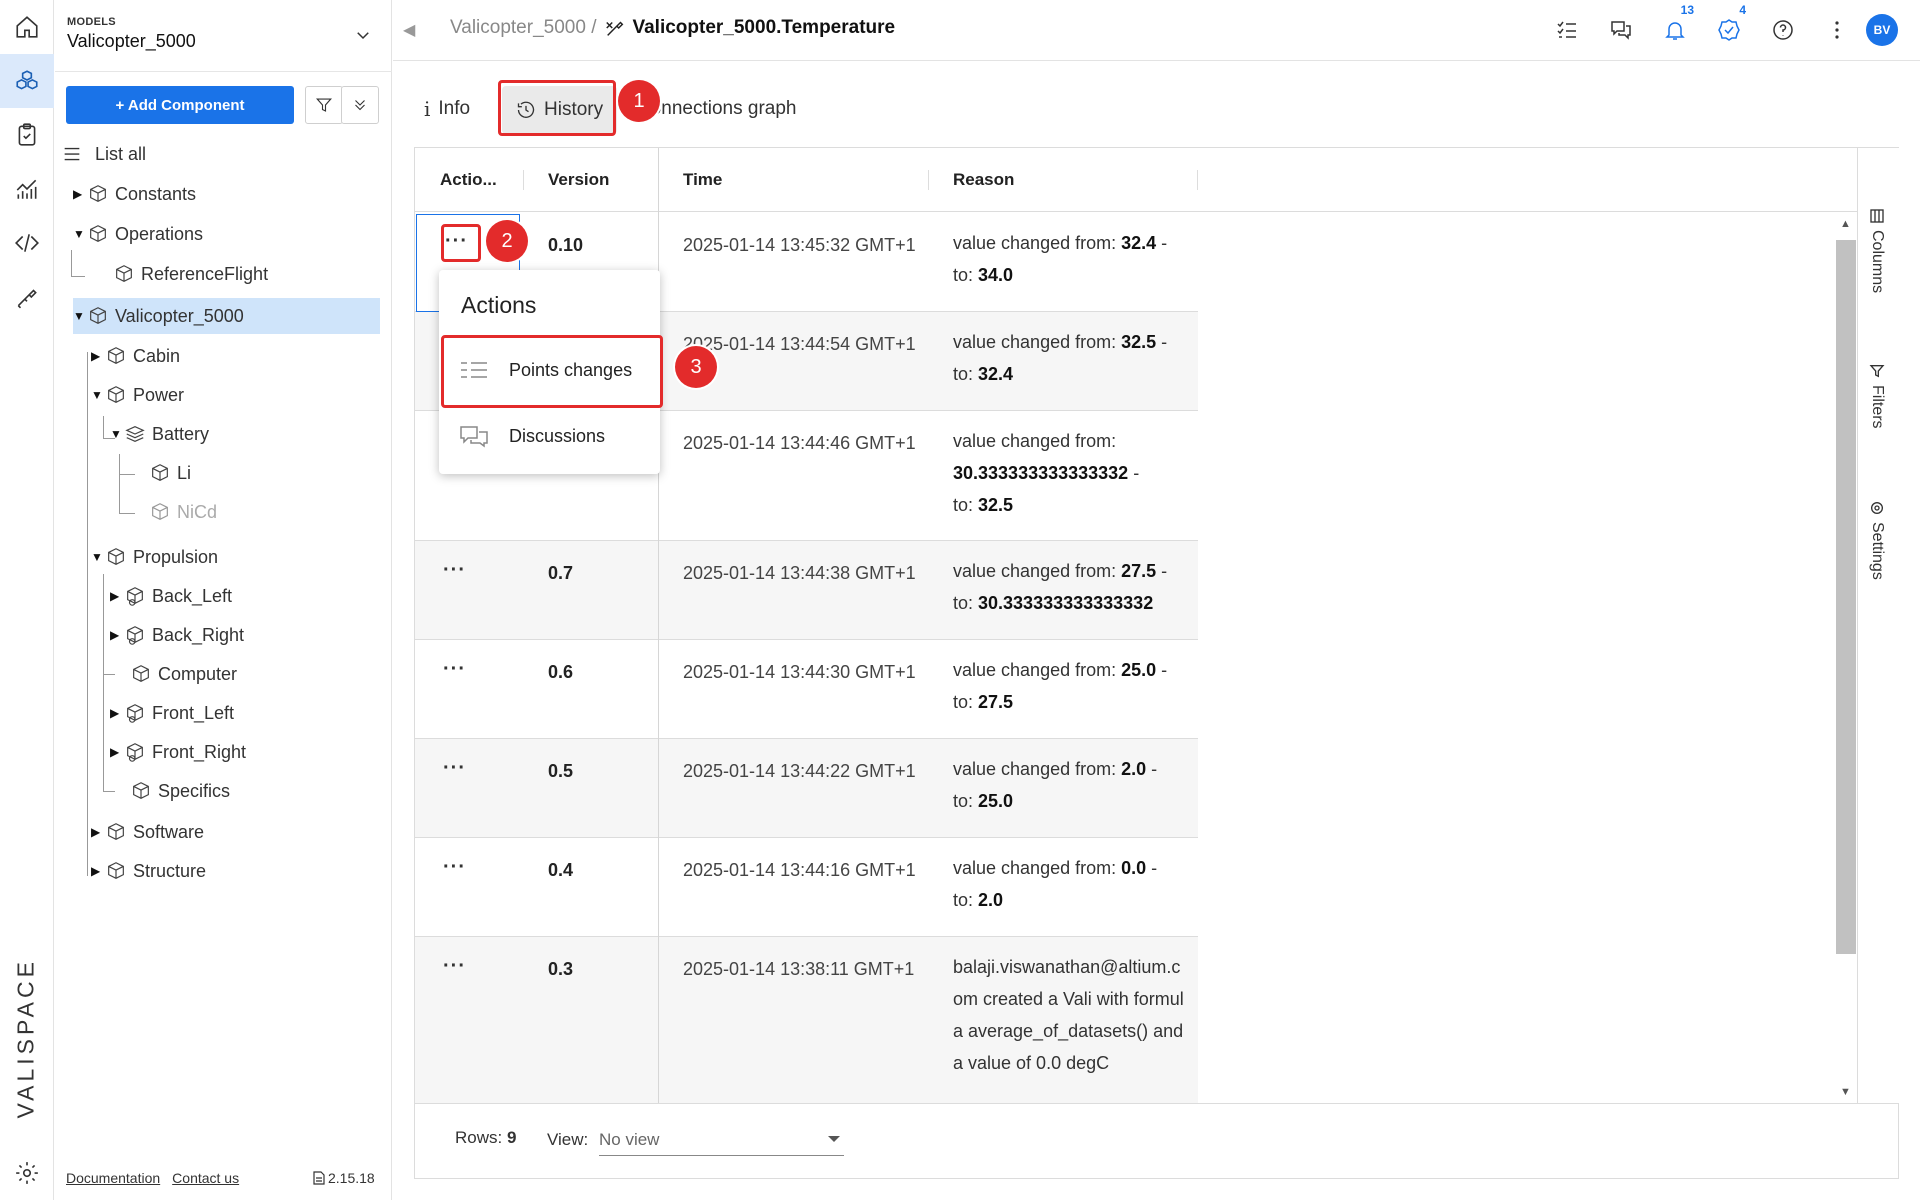 The image size is (1920, 1200). I want to click on tree-item-label: Structure, so click(170, 870).